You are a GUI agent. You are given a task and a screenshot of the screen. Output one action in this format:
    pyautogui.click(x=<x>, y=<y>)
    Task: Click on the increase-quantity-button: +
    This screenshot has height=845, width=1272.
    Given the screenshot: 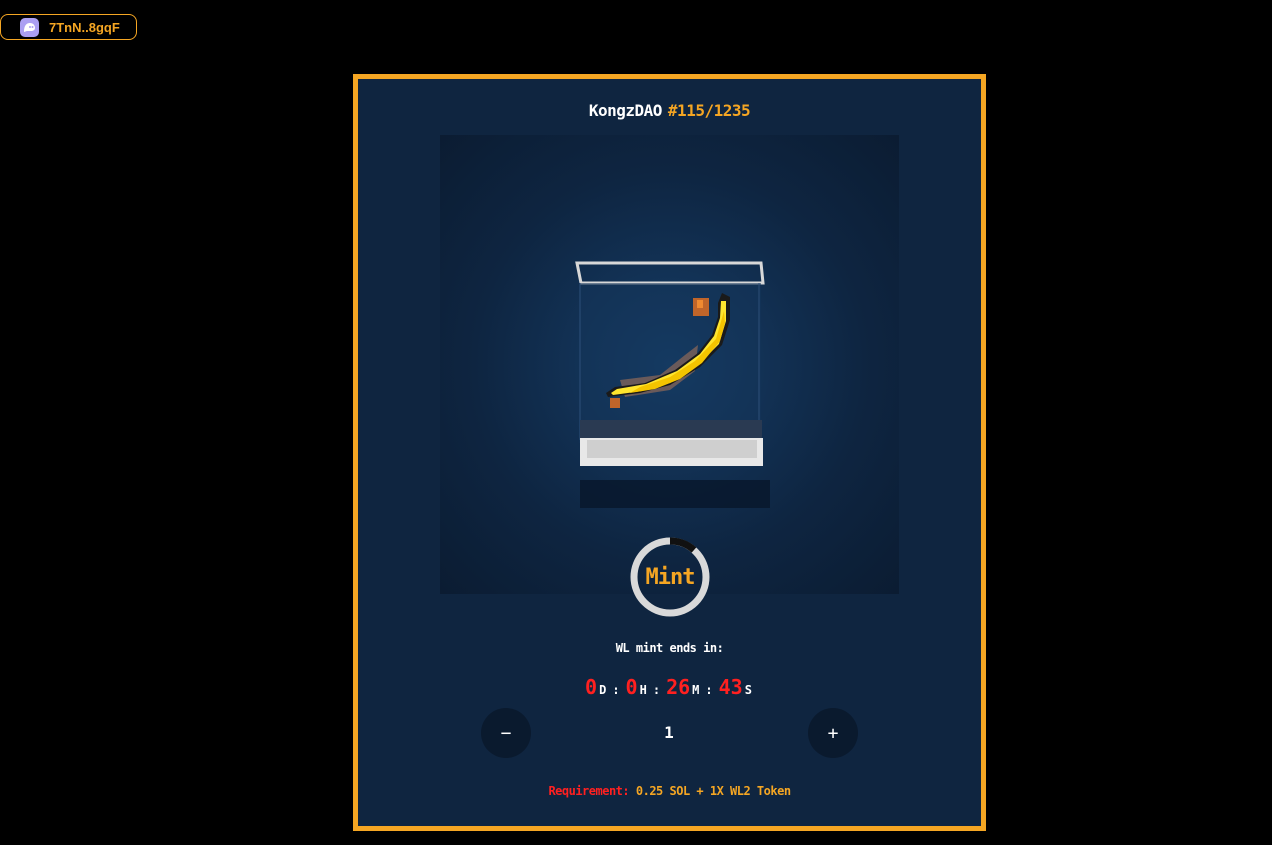 What is the action you would take?
    pyautogui.click(x=833, y=733)
    